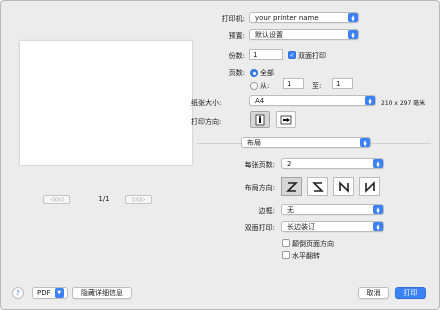 The height and width of the screenshot is (310, 440). What do you see at coordinates (56, 199) in the screenshot?
I see `first-prev-page-button: ◁◁ ◁` at bounding box center [56, 199].